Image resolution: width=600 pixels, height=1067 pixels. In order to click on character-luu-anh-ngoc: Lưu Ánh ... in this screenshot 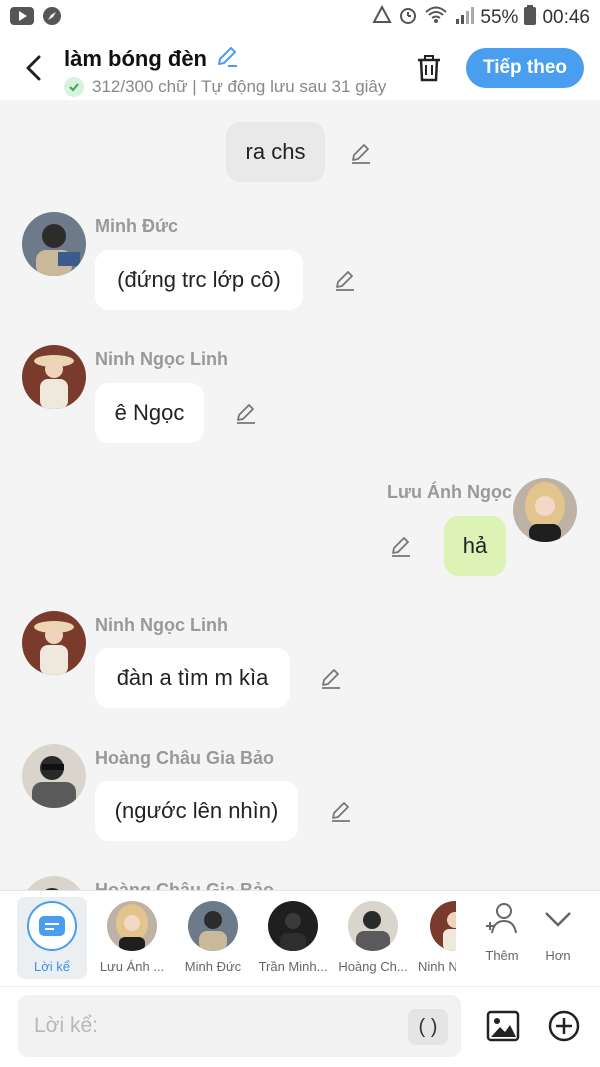, I will do `click(132, 938)`.